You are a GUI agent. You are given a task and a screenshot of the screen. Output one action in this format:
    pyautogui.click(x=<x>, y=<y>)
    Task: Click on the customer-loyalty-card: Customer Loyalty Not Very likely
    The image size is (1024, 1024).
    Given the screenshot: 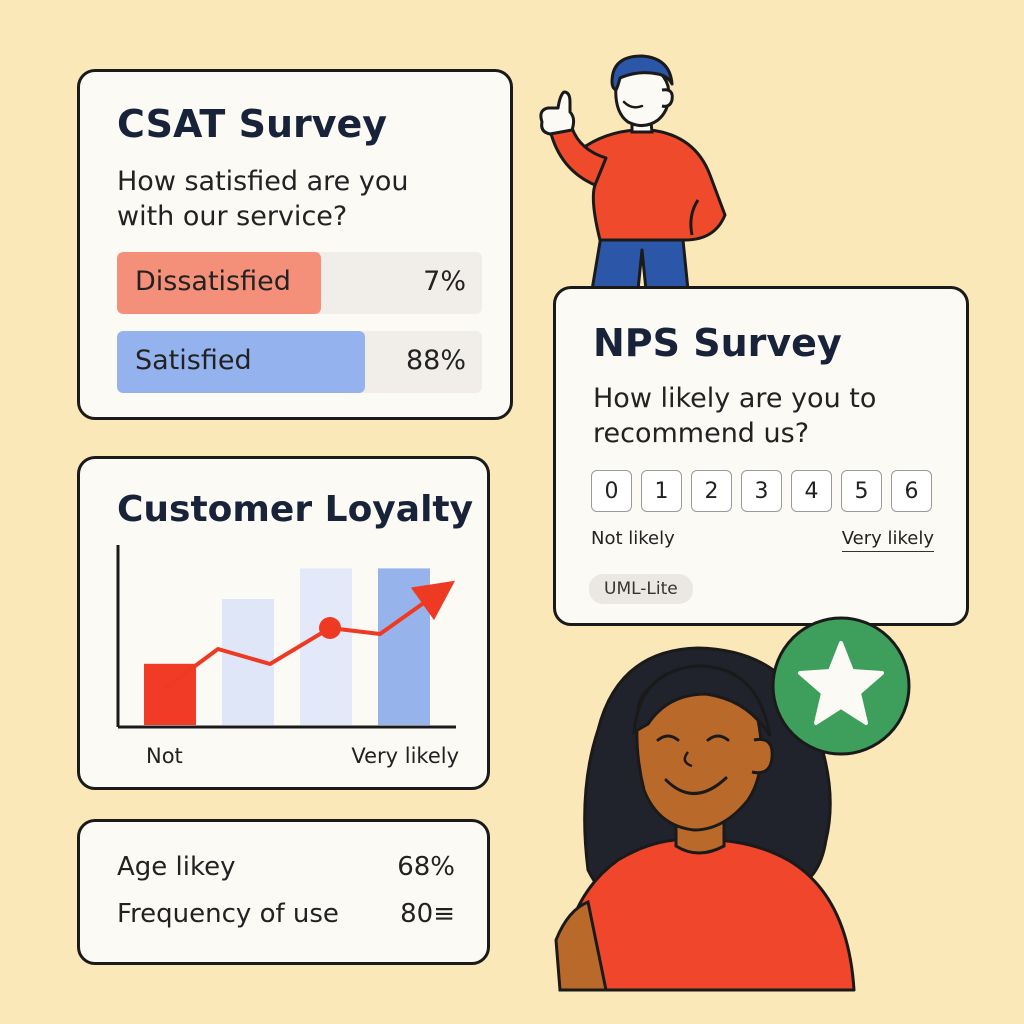 What is the action you would take?
    pyautogui.click(x=283, y=623)
    